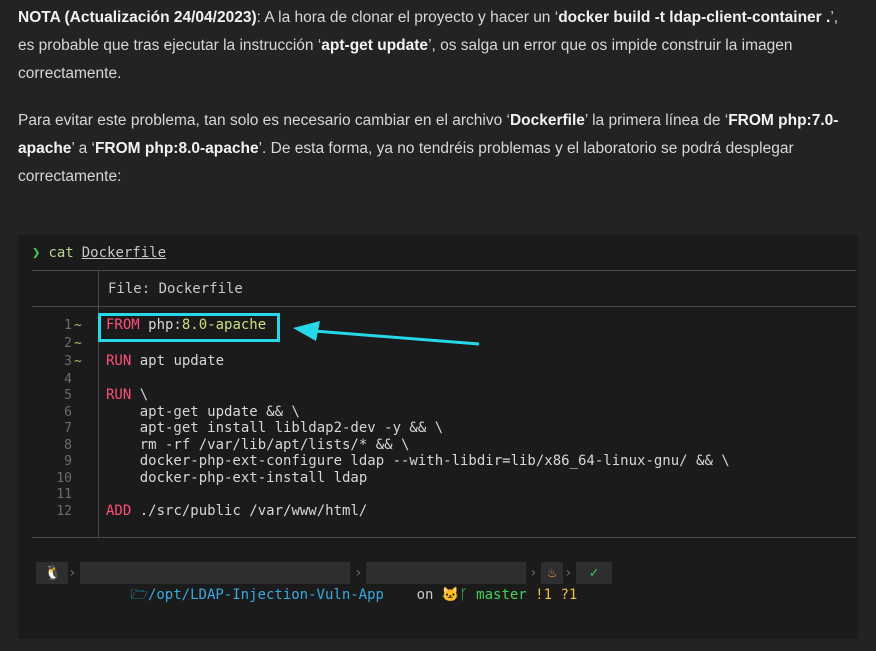 The width and height of the screenshot is (876, 651). I want to click on bold-text: docker build -t ldap-client-container ., so click(694, 17).